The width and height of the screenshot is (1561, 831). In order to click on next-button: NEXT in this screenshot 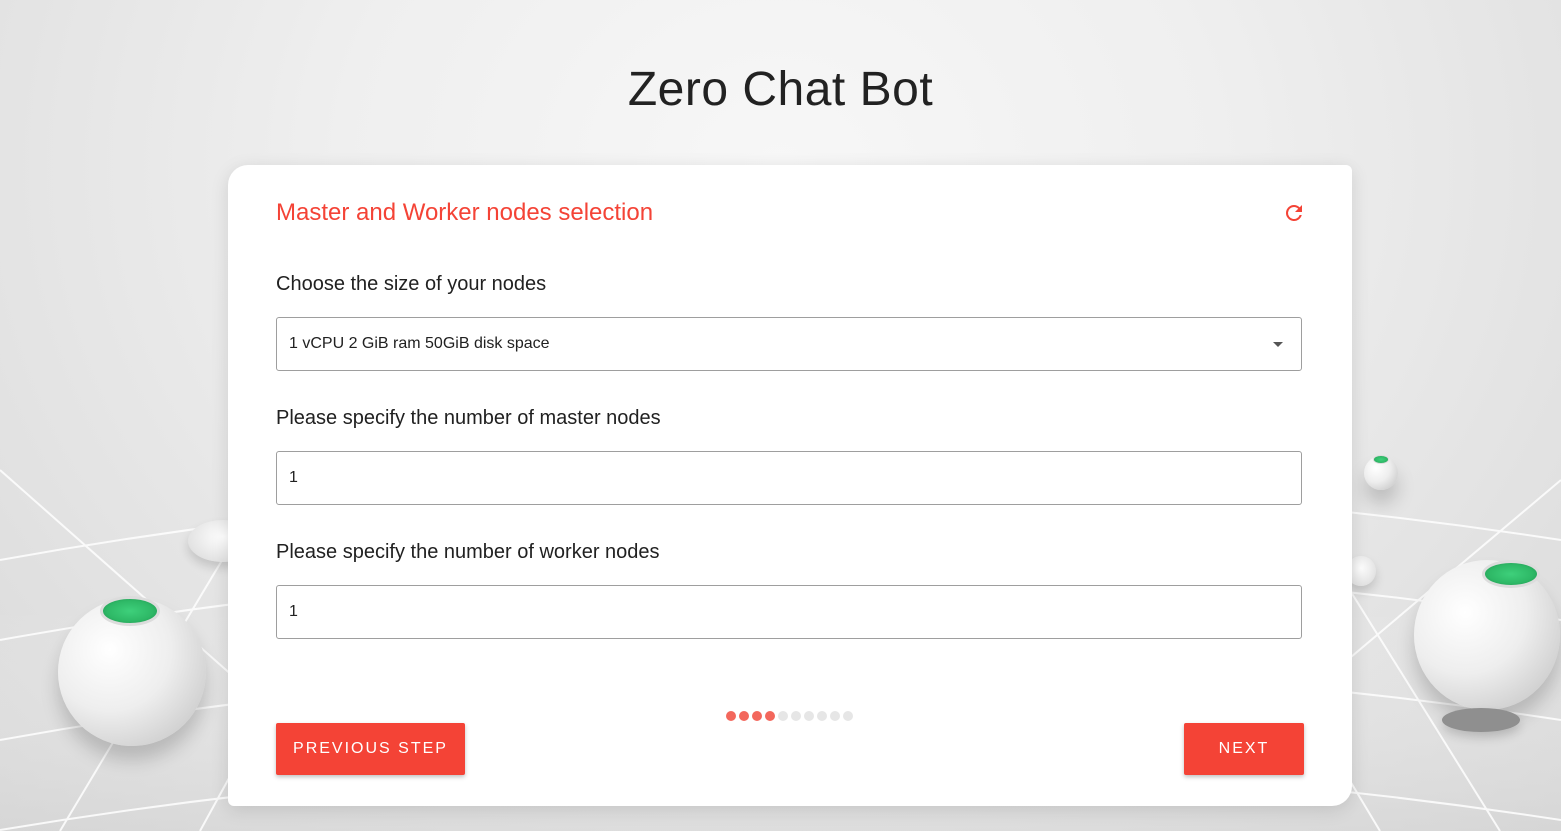, I will do `click(1244, 749)`.